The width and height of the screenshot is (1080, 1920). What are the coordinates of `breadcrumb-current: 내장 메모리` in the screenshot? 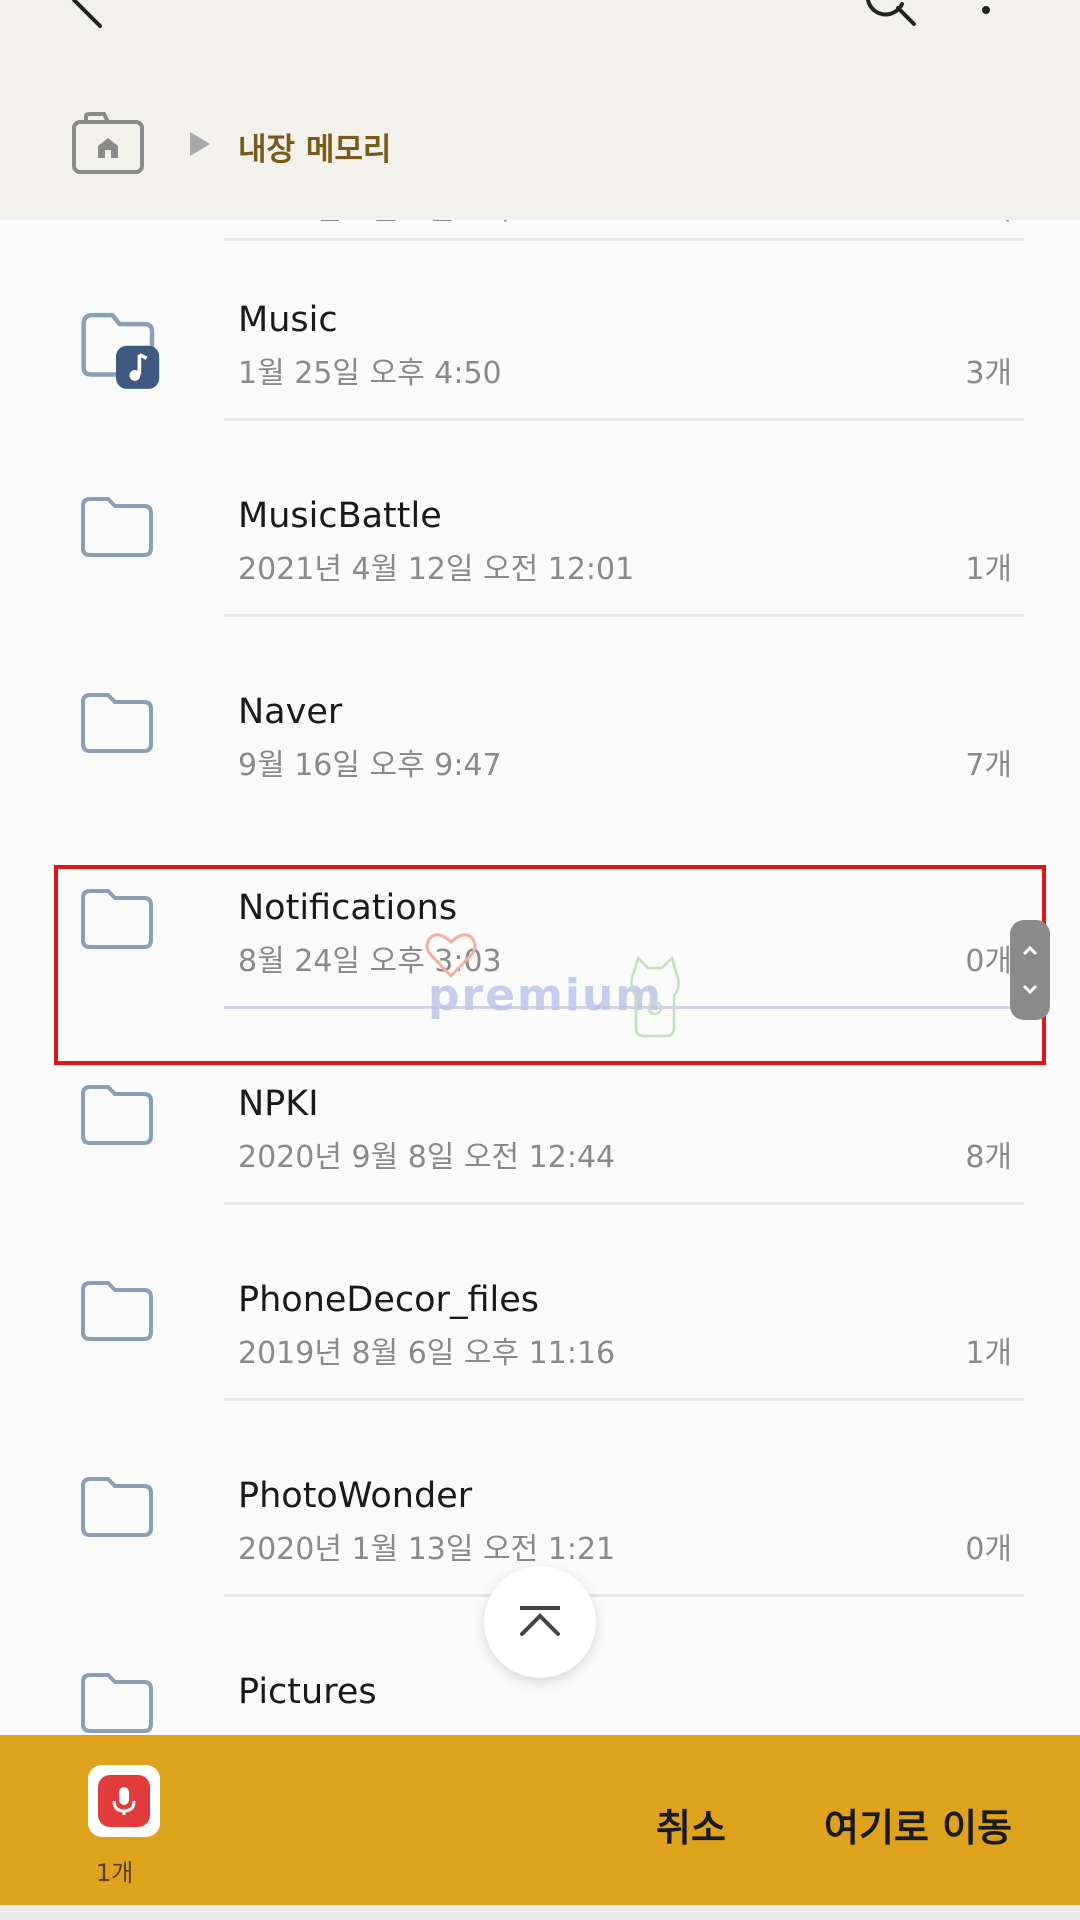 It's located at (314, 146).